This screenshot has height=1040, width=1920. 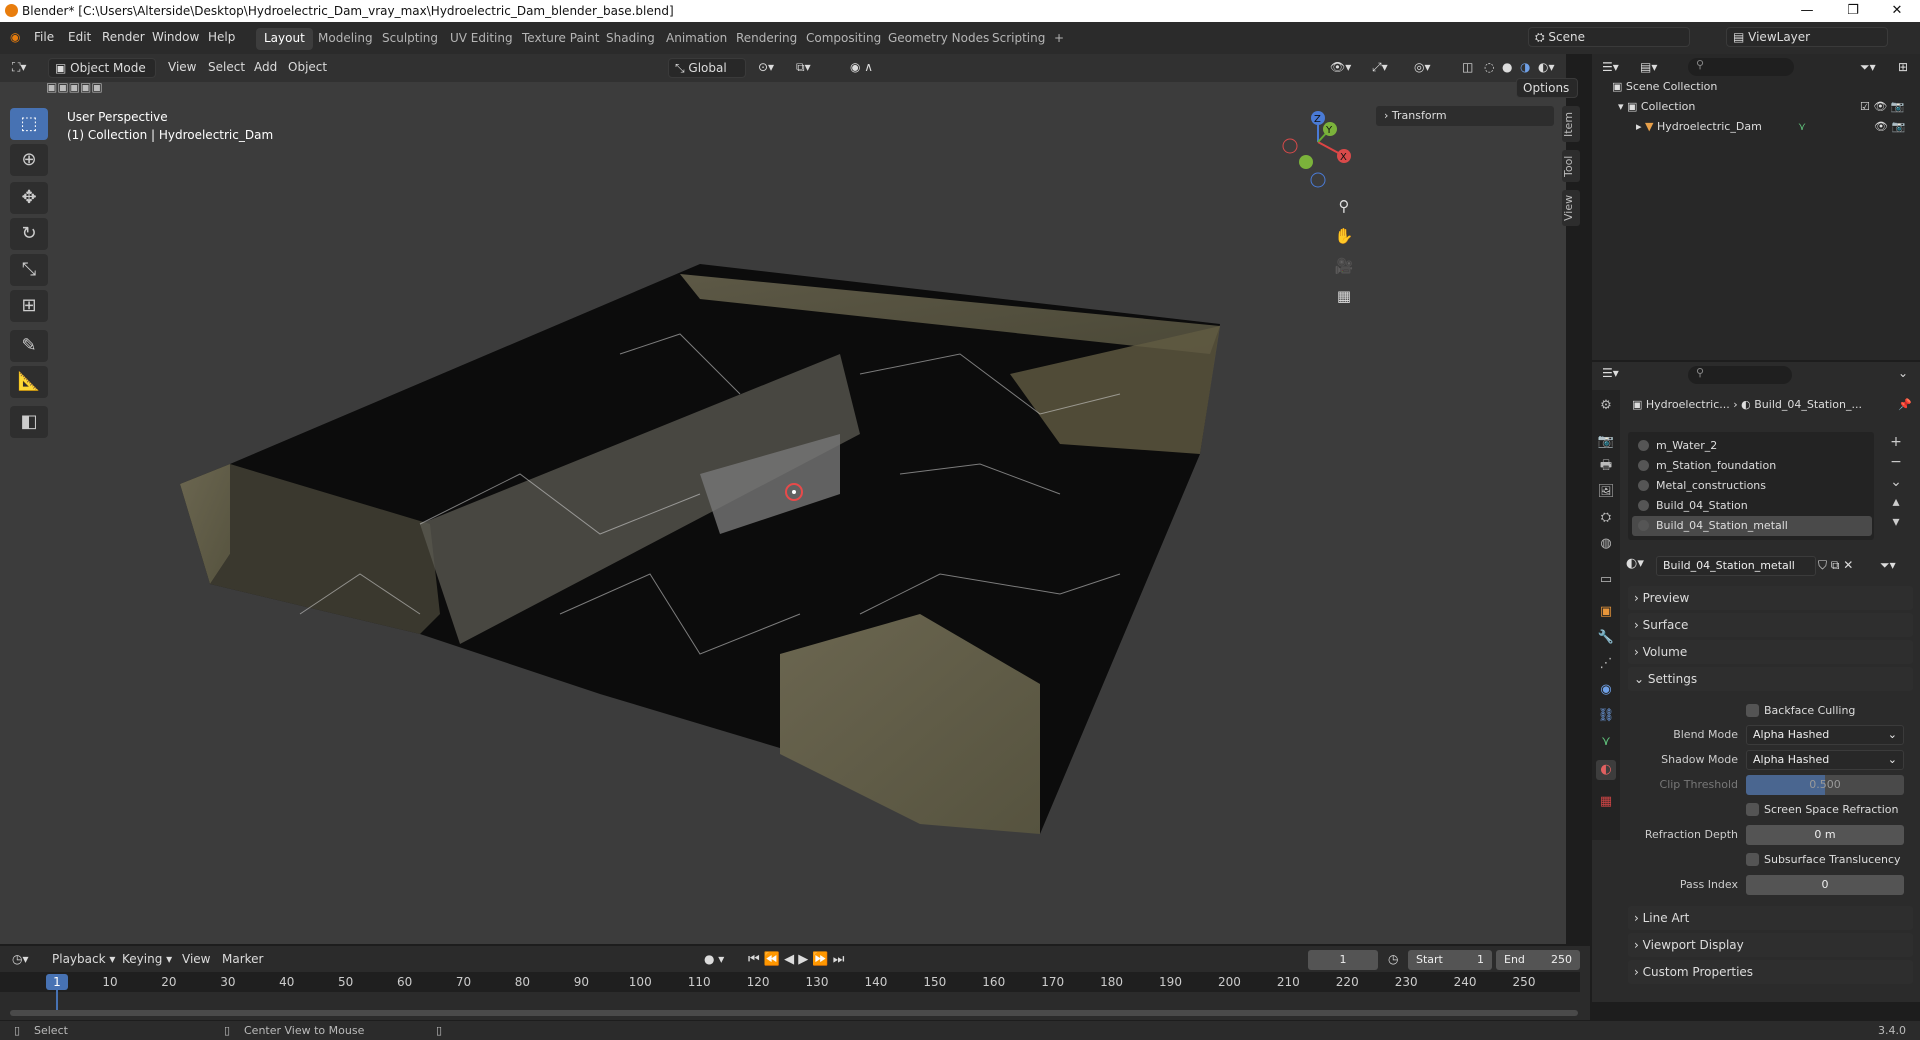 What do you see at coordinates (1343, 960) in the screenshot?
I see `current-frame-field: 1` at bounding box center [1343, 960].